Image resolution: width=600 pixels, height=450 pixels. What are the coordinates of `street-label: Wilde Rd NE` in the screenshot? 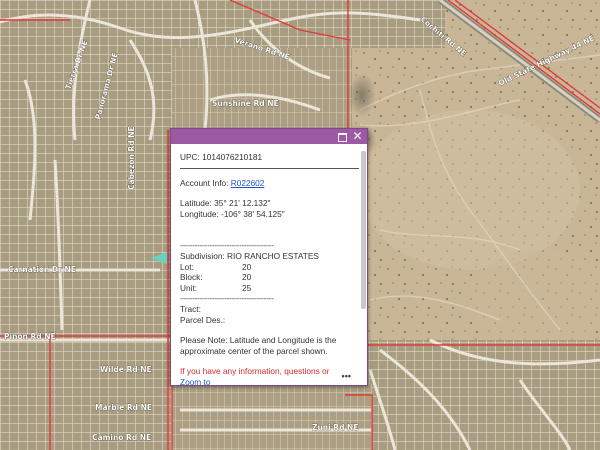 It's located at (126, 369).